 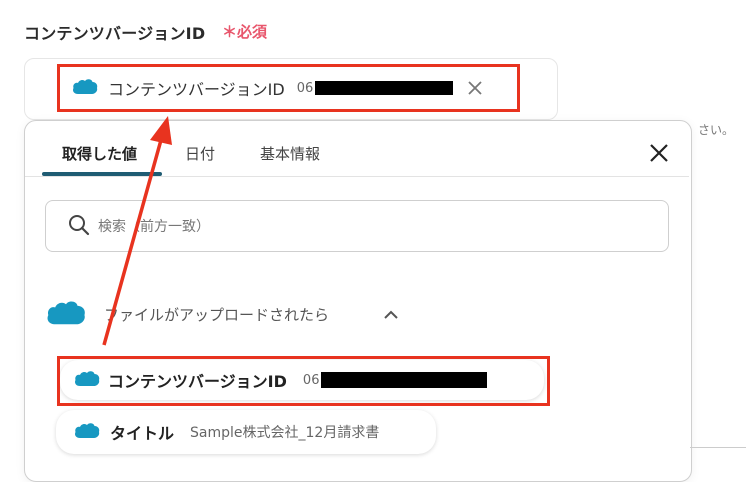 I want to click on annotation-arrow, so click(x=137, y=231).